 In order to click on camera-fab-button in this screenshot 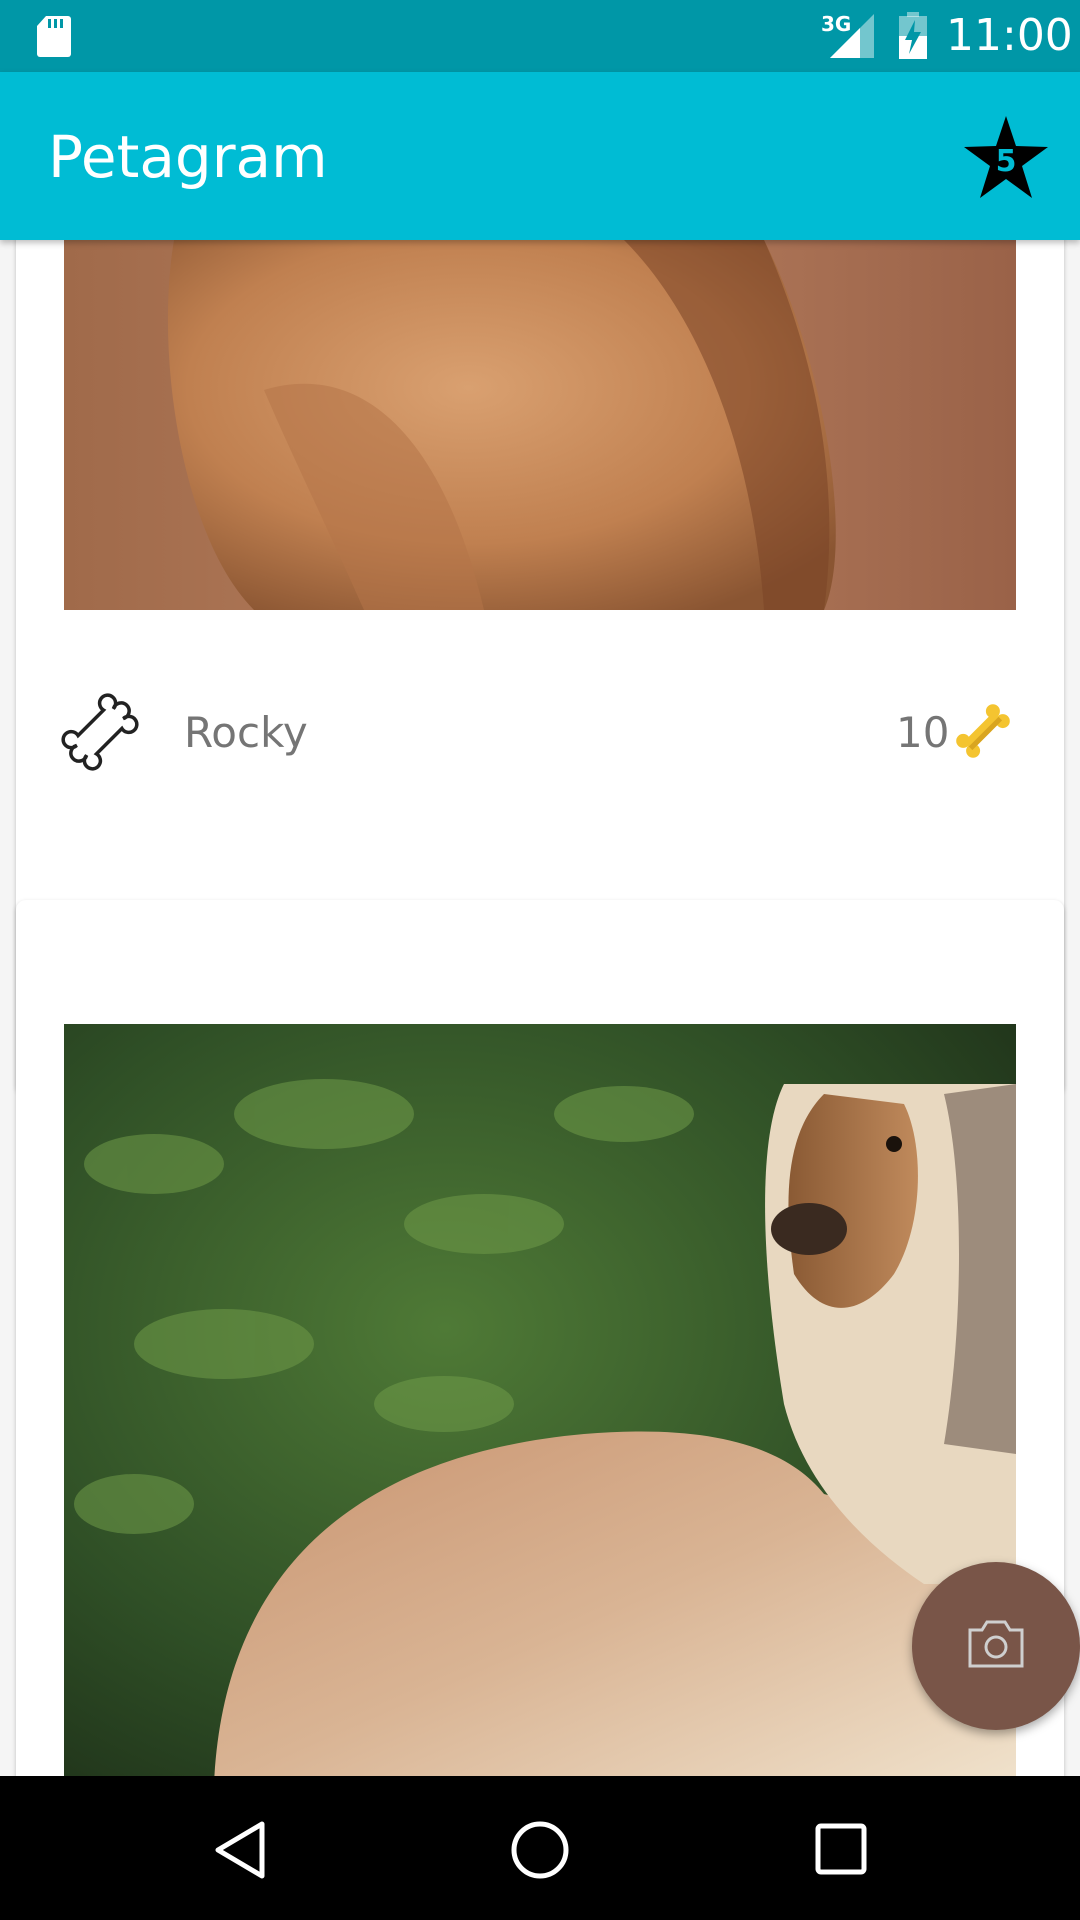, I will do `click(996, 1646)`.